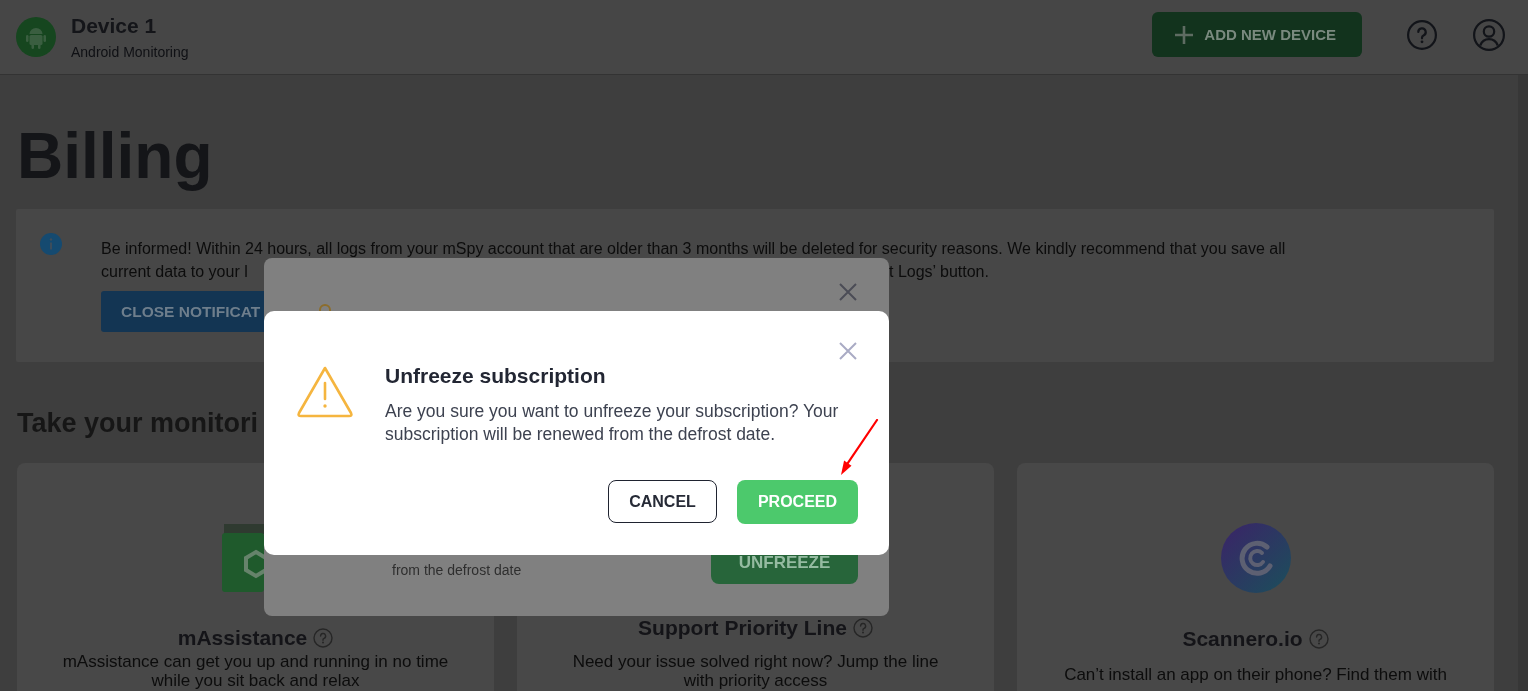  I want to click on card-description: Can’t install an app on their phone? Find them with, so click(1255, 674).